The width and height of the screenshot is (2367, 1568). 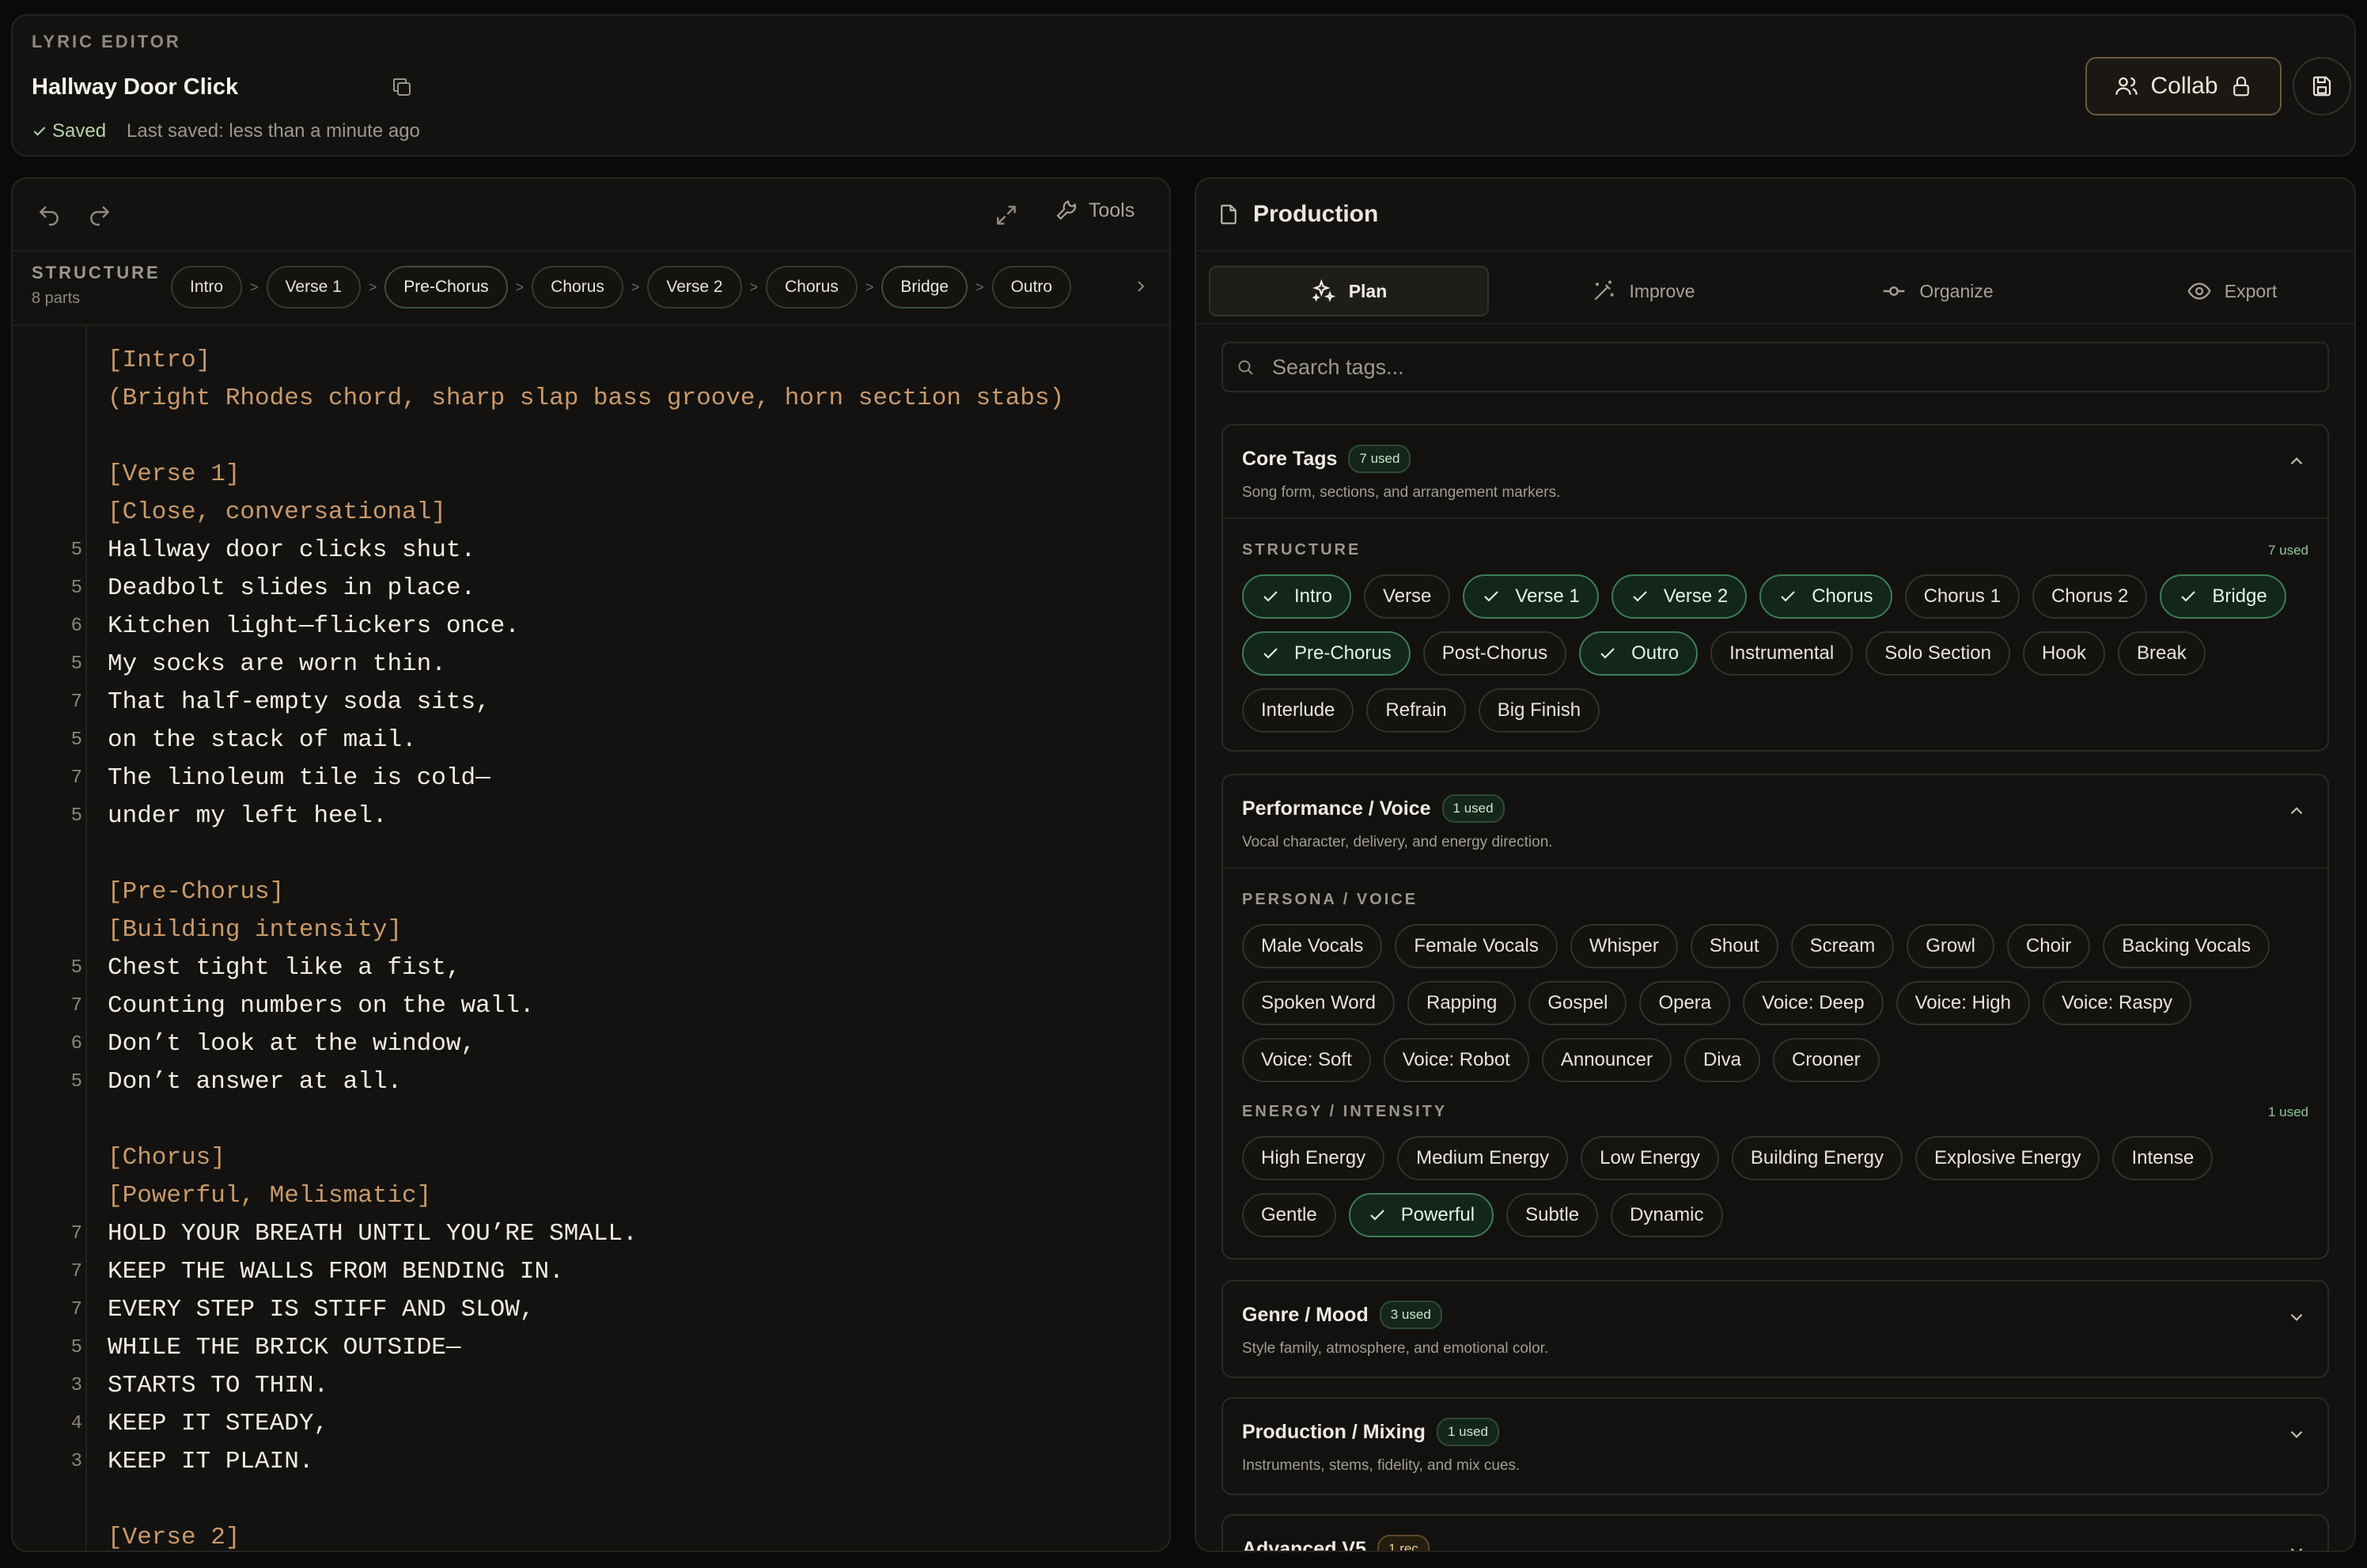 I want to click on tag-pill: Outro, so click(x=1639, y=653).